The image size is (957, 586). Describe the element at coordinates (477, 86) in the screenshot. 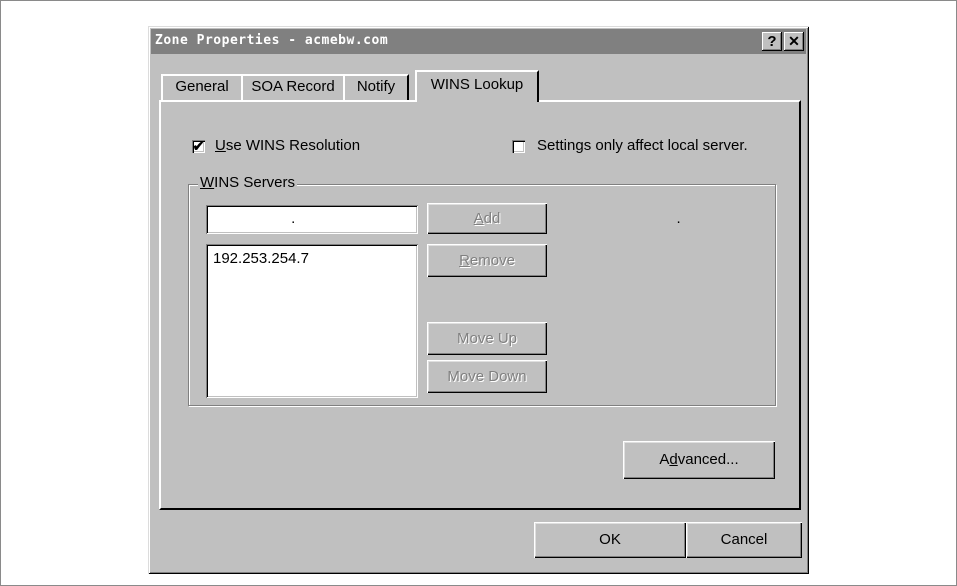

I see `tab-wins-lookup: WINS Lookup` at that location.